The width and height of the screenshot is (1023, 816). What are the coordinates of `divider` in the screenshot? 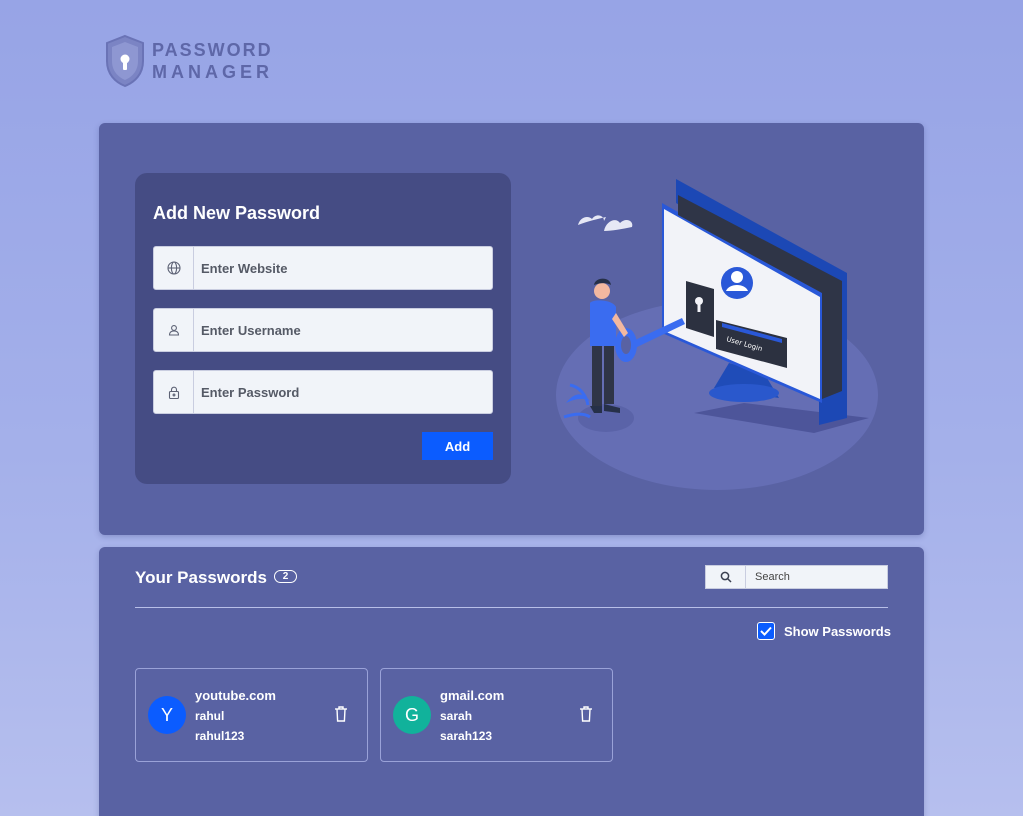 It's located at (511, 607).